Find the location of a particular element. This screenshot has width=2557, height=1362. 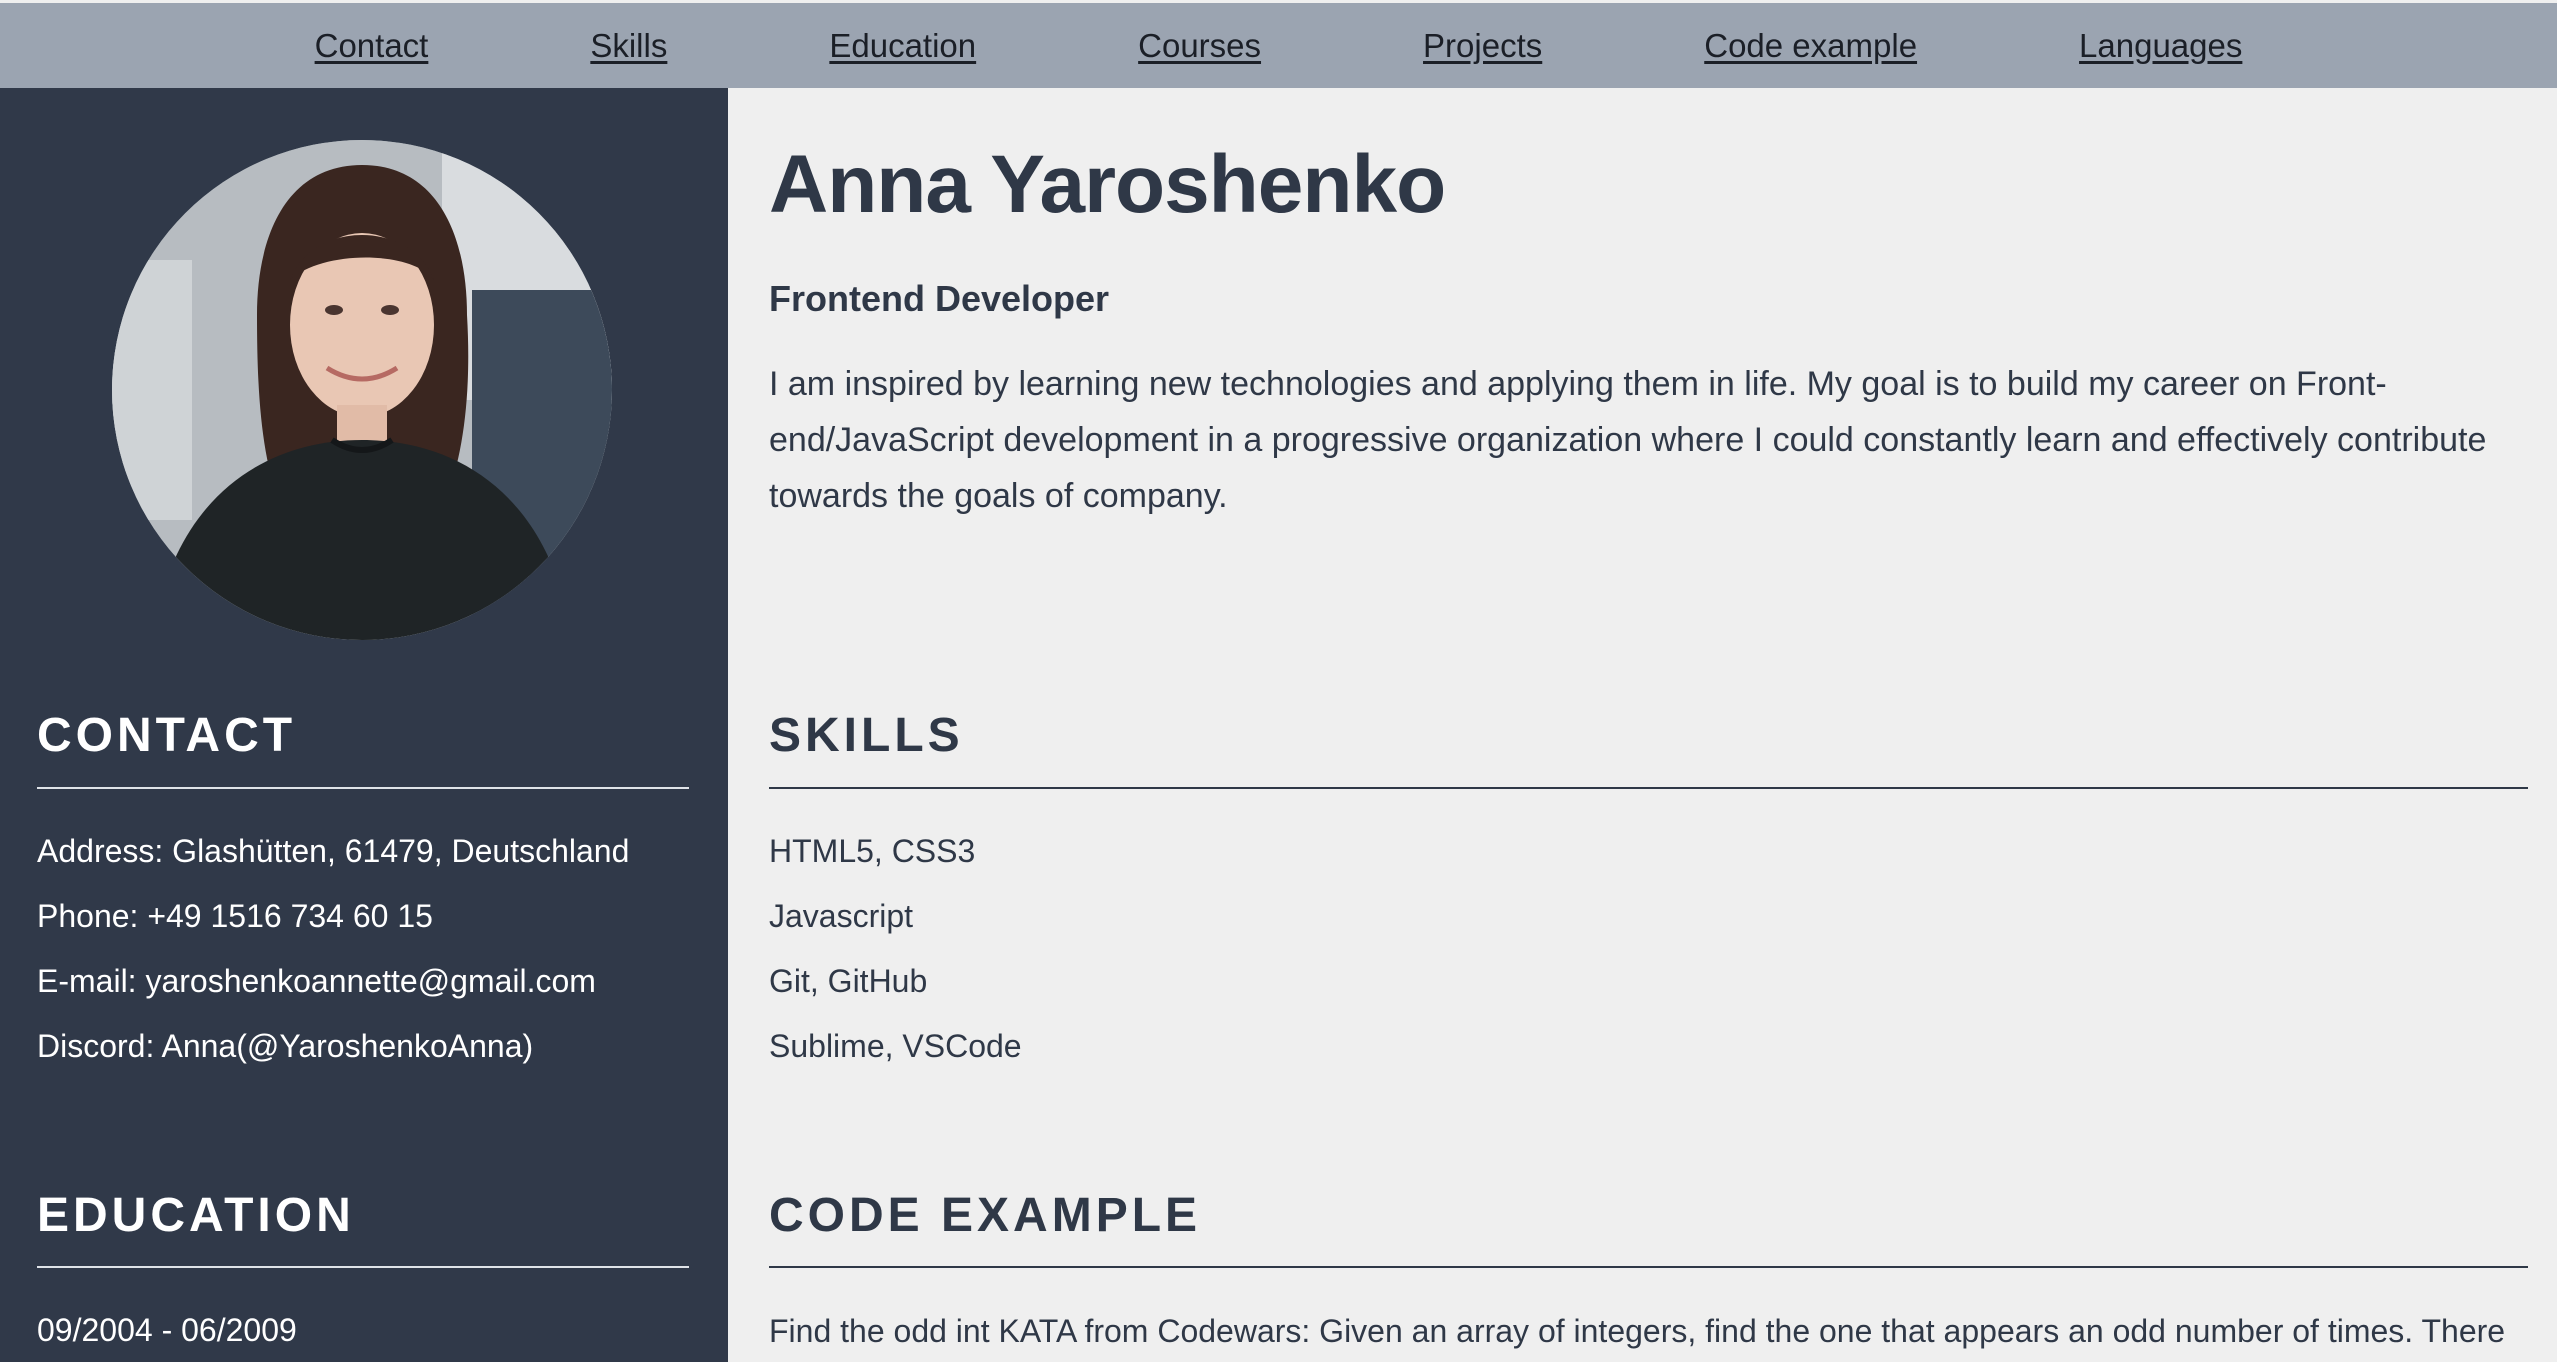

contact-email: E-mail: yaroshenkoannette@gmail.com is located at coordinates (316, 981).